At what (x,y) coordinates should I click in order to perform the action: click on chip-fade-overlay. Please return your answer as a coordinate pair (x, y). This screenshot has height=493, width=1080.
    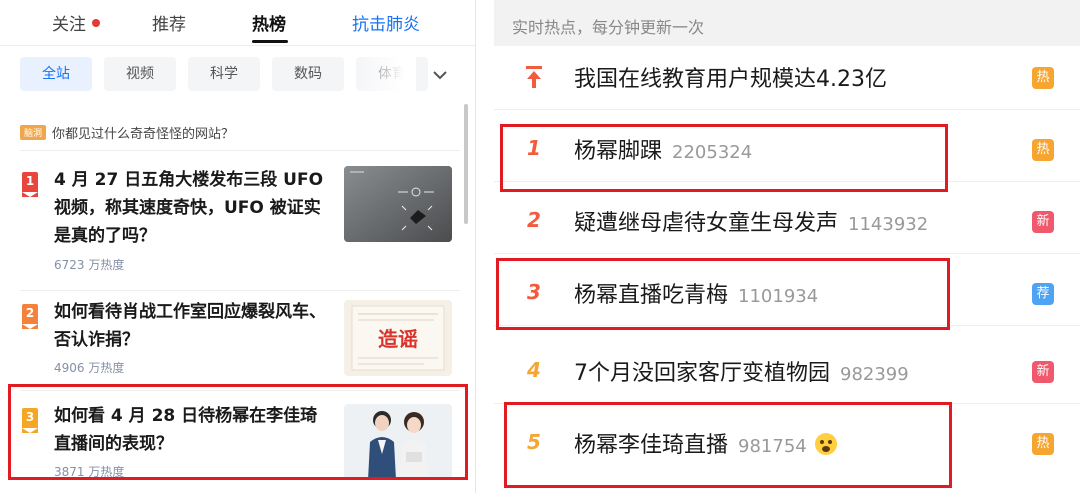
    Looking at the image, I should click on (384, 75).